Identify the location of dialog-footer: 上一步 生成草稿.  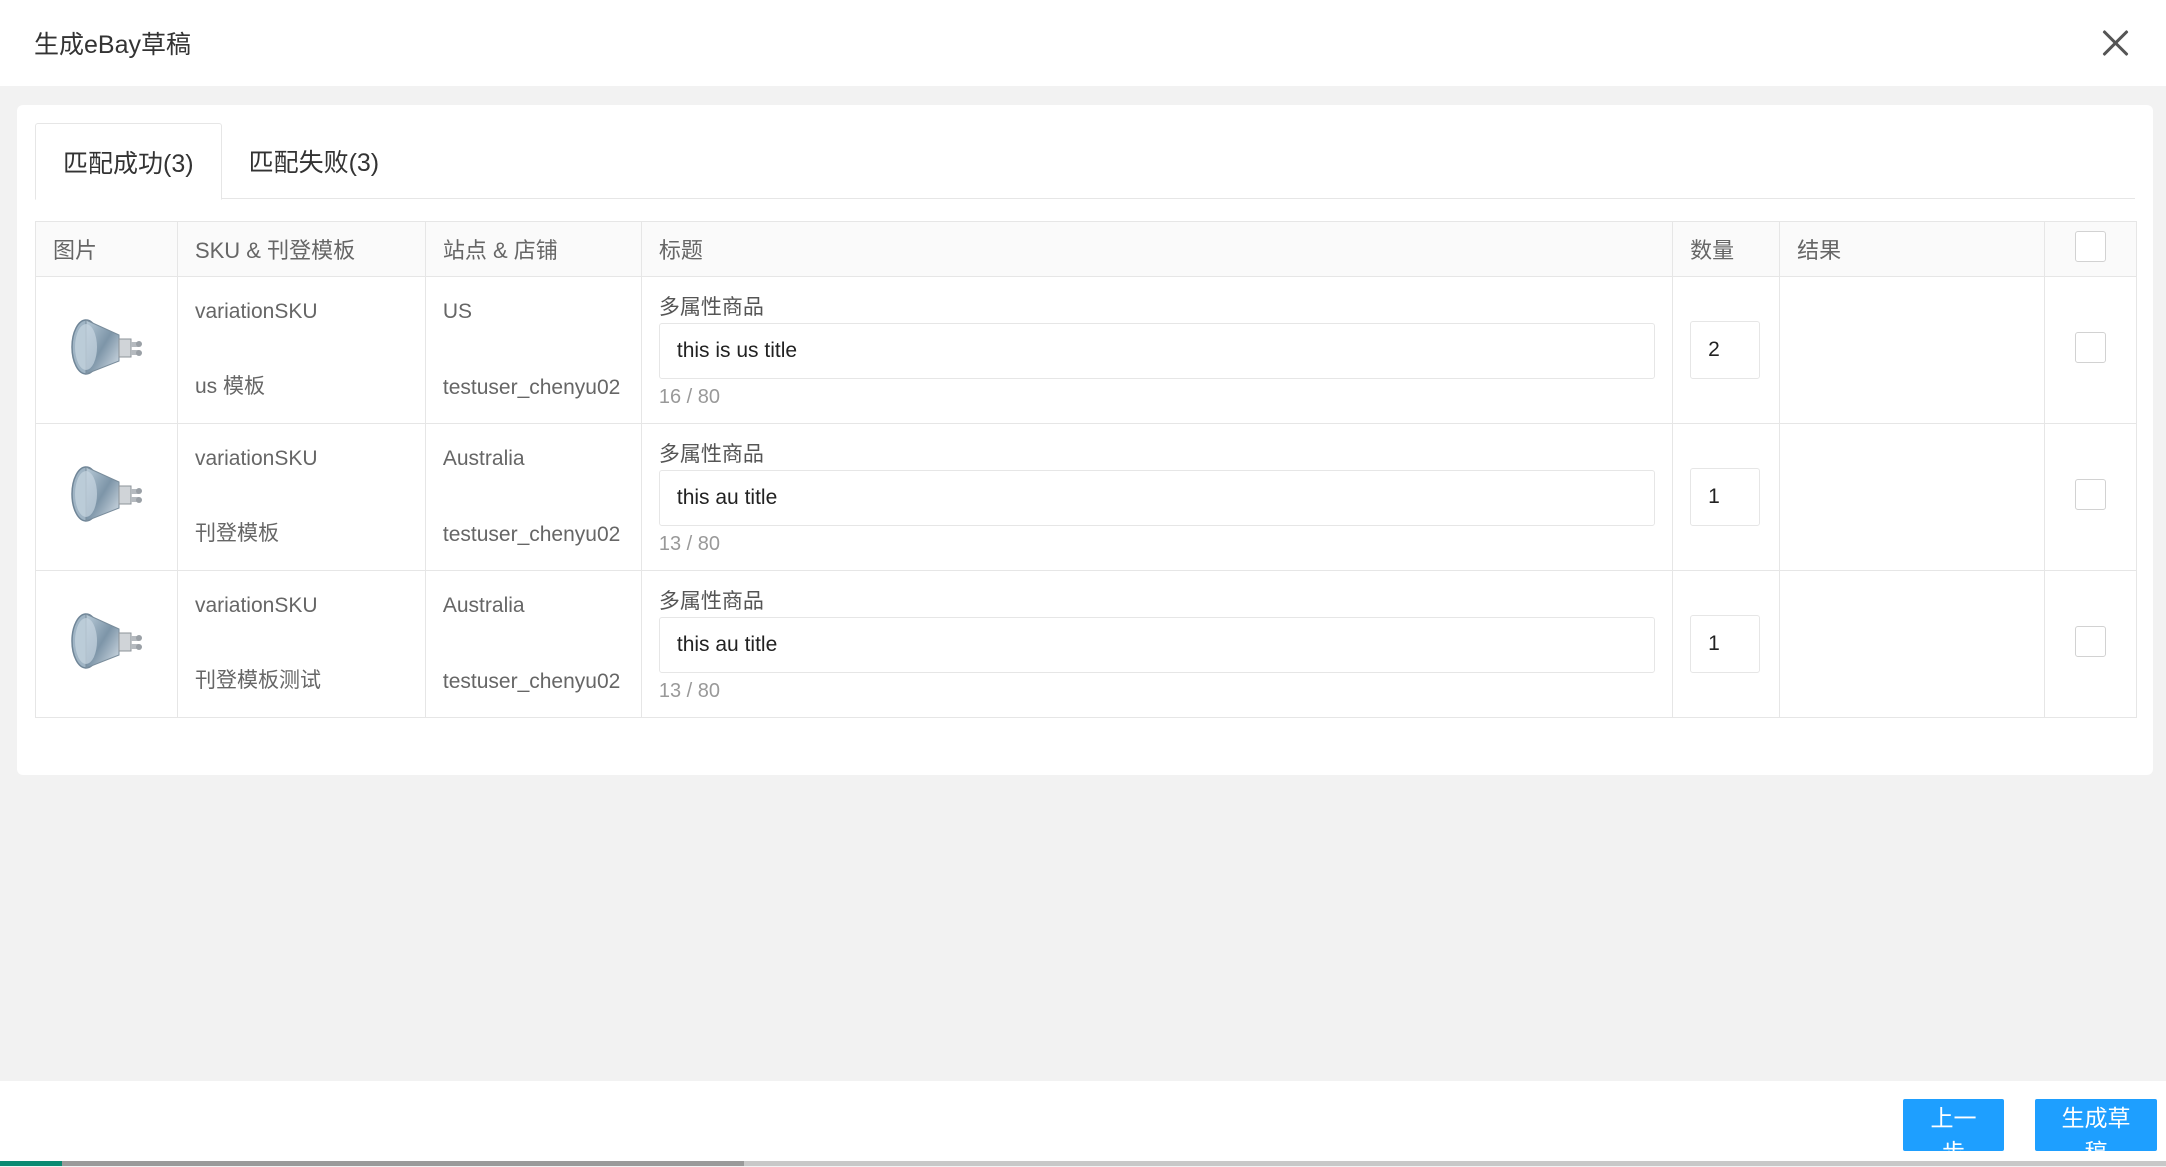
(1083, 1123).